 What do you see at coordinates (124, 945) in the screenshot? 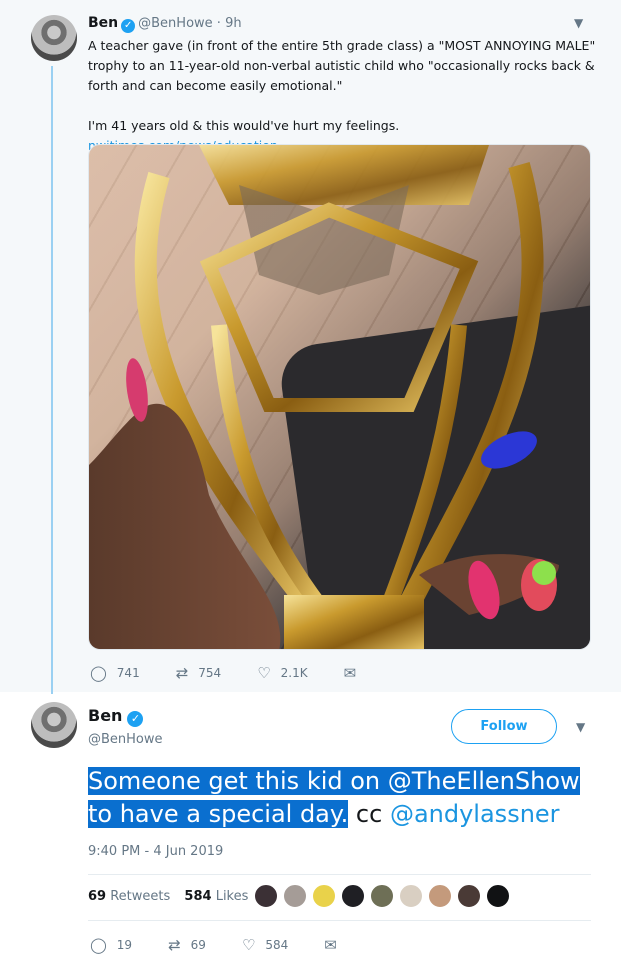
I see `reply-count: 19` at bounding box center [124, 945].